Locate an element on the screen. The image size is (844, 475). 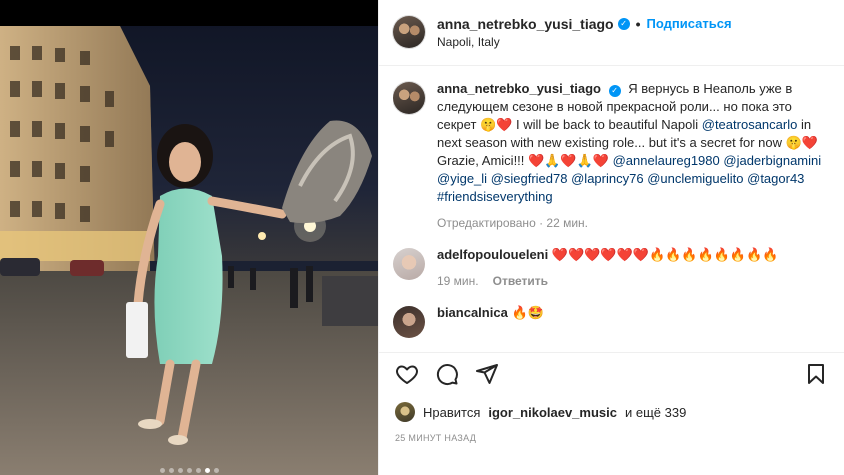
mention-link: @laprincy76 is located at coordinates (607, 178).